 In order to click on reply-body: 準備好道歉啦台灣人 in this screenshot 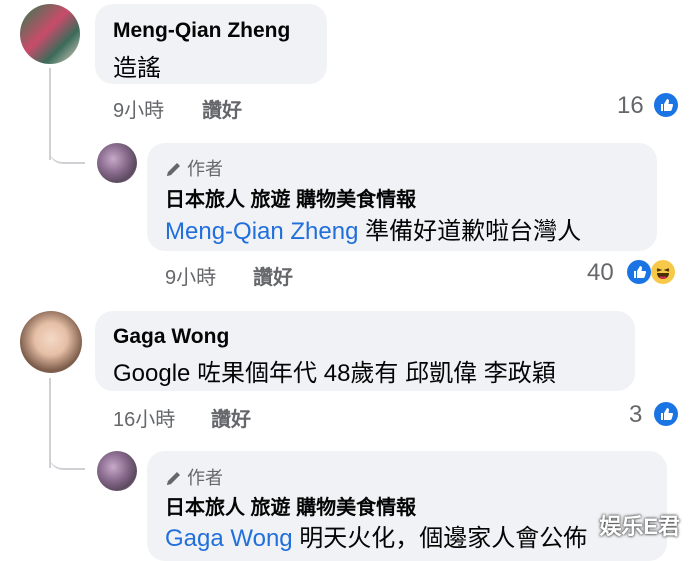, I will do `click(470, 231)`.